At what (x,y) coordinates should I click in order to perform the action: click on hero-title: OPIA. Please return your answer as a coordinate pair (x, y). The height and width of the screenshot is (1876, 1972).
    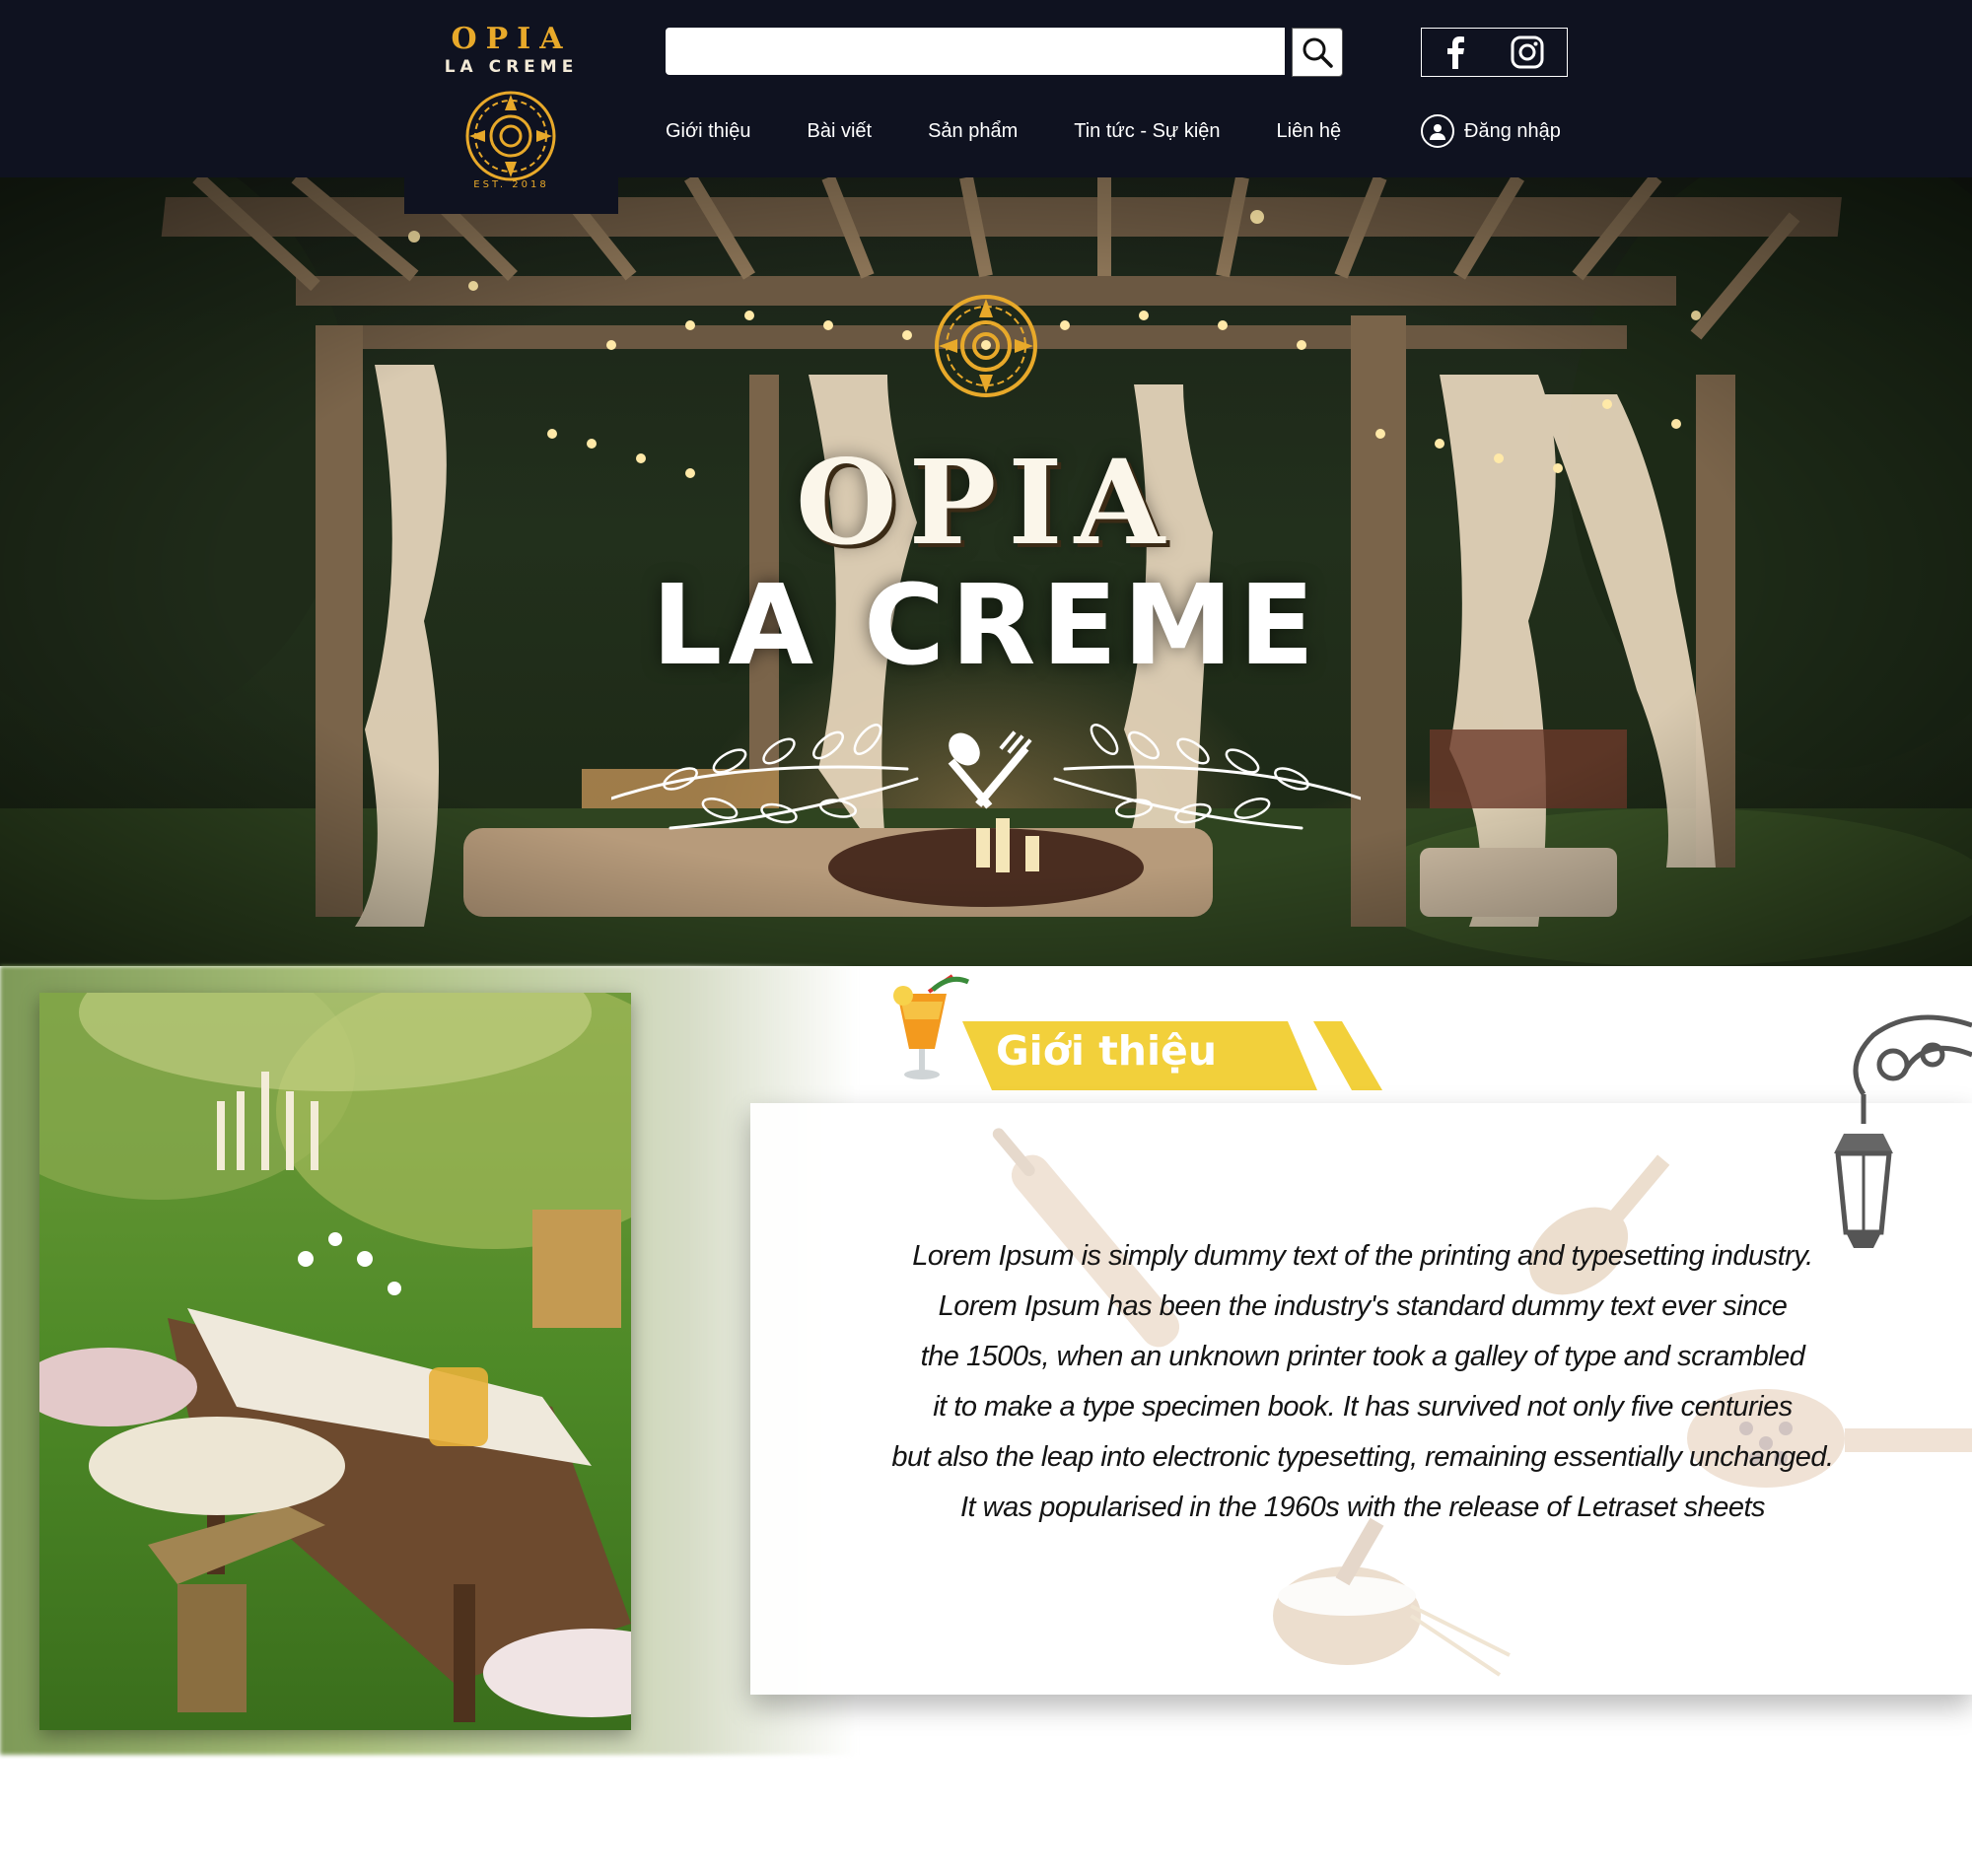
    Looking at the image, I should click on (986, 502).